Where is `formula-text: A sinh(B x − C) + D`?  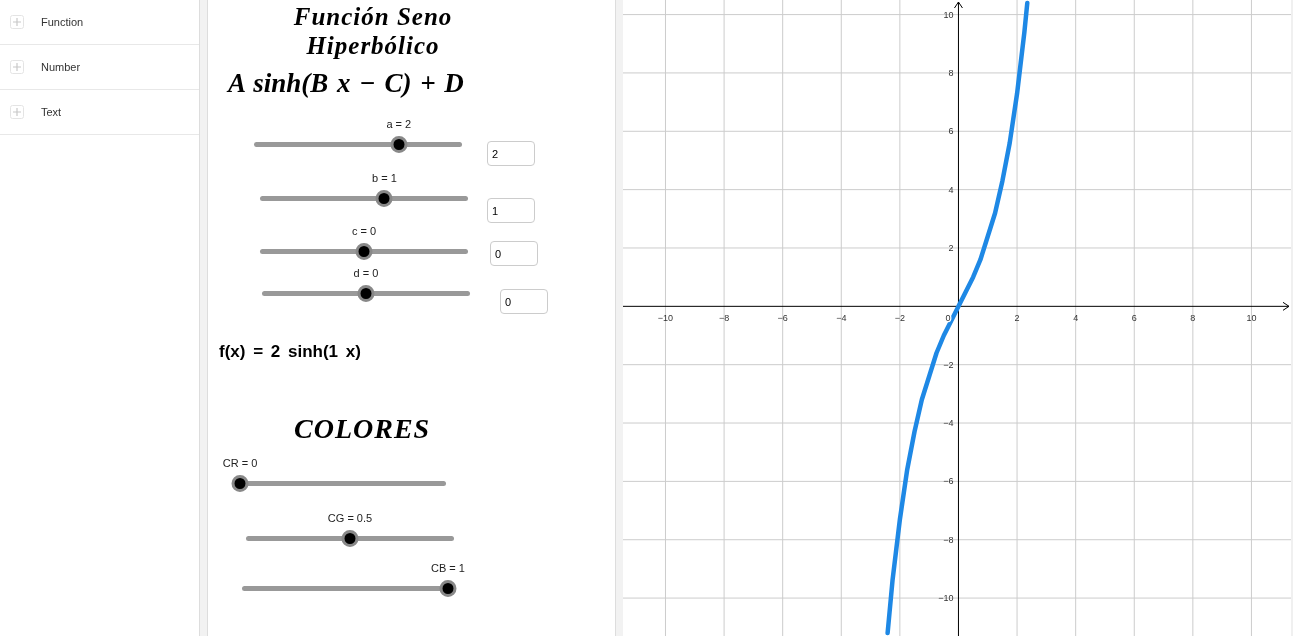 formula-text: A sinh(B x − C) + D is located at coordinates (346, 84).